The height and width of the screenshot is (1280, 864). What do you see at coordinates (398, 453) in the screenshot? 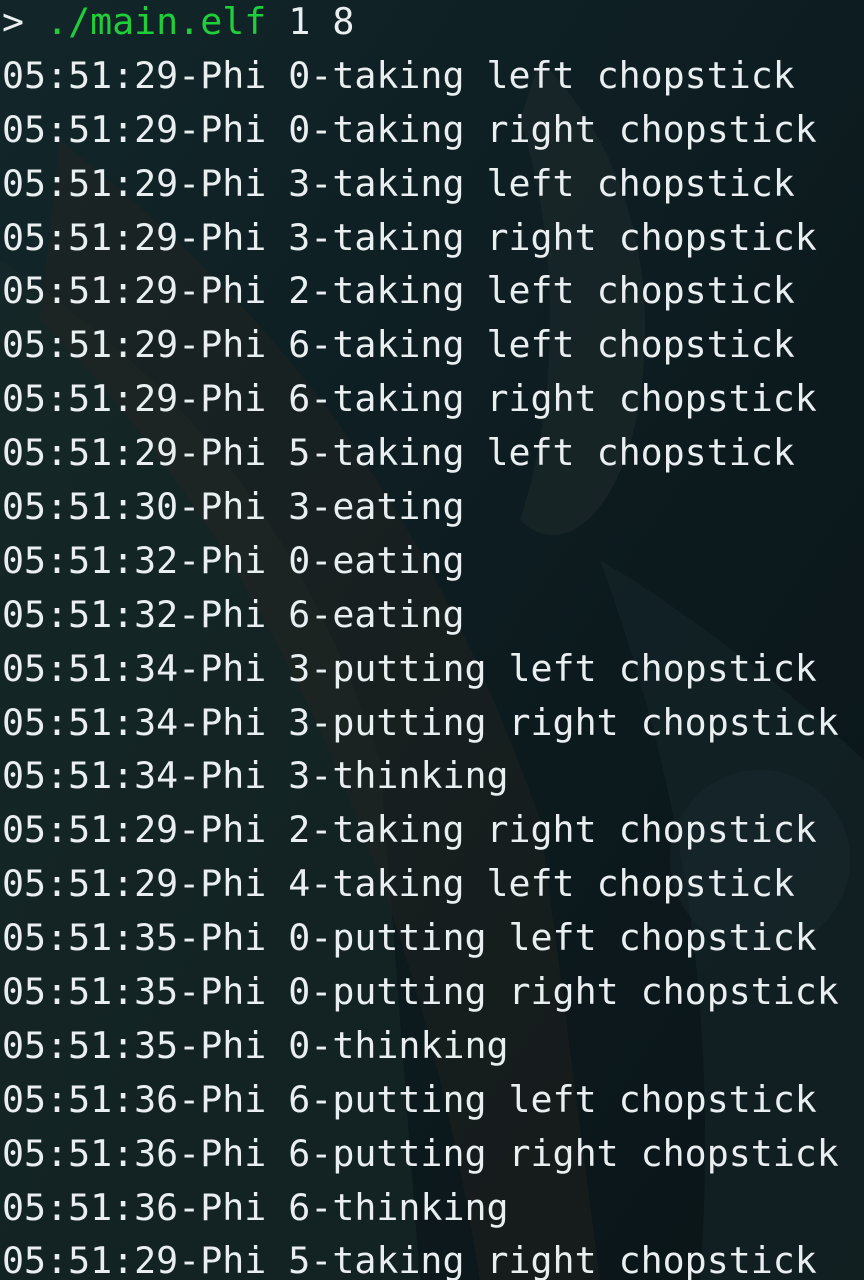
I see `output-line: 05:51:29-Phi 5-taking left chopstick` at bounding box center [398, 453].